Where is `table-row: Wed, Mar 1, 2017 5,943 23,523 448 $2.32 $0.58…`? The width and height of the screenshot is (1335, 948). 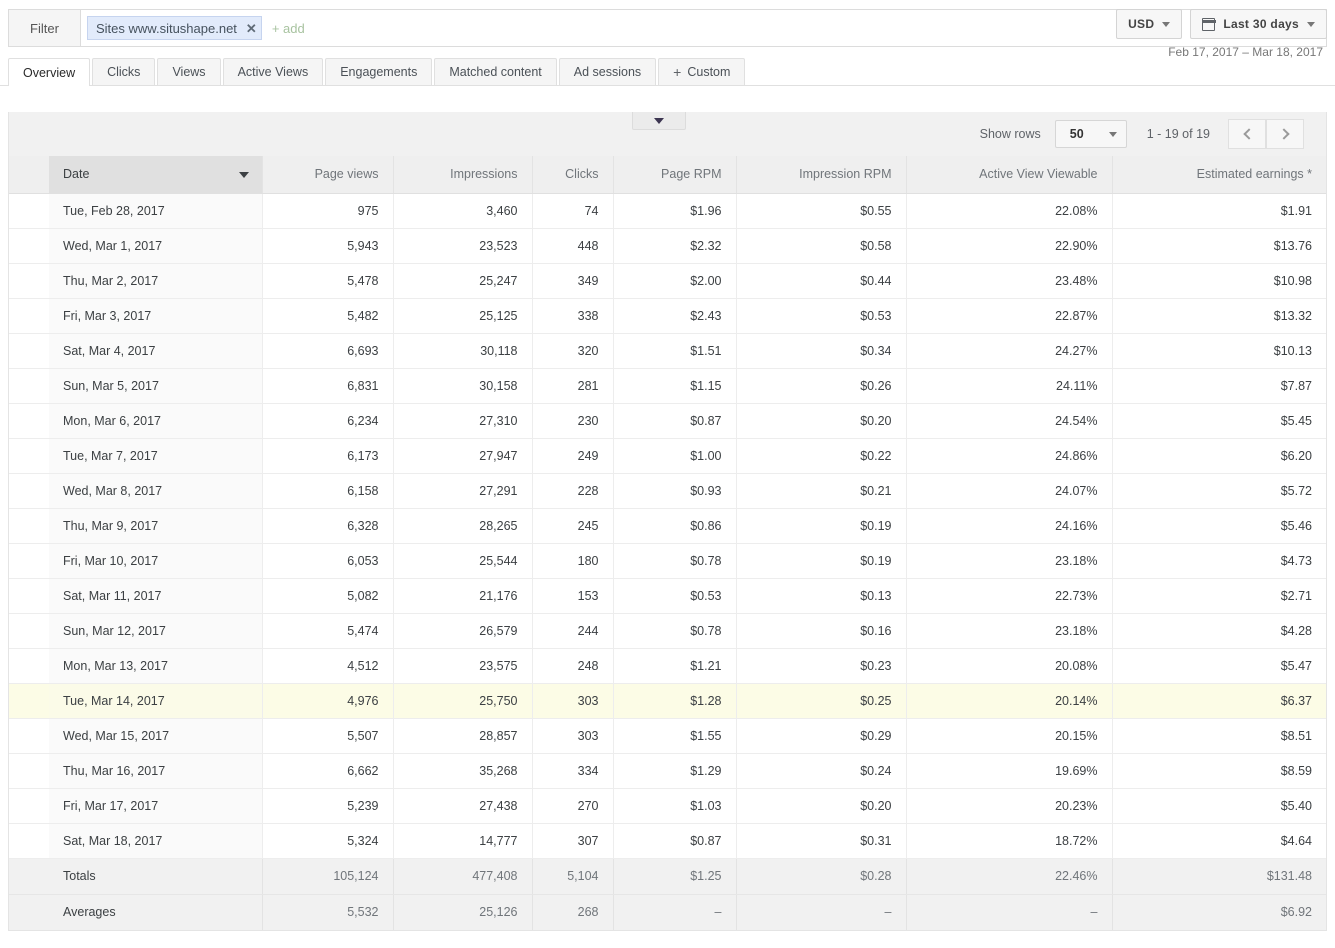
table-row: Wed, Mar 1, 2017 5,943 23,523 448 $2.32 $0.58… is located at coordinates (667, 246).